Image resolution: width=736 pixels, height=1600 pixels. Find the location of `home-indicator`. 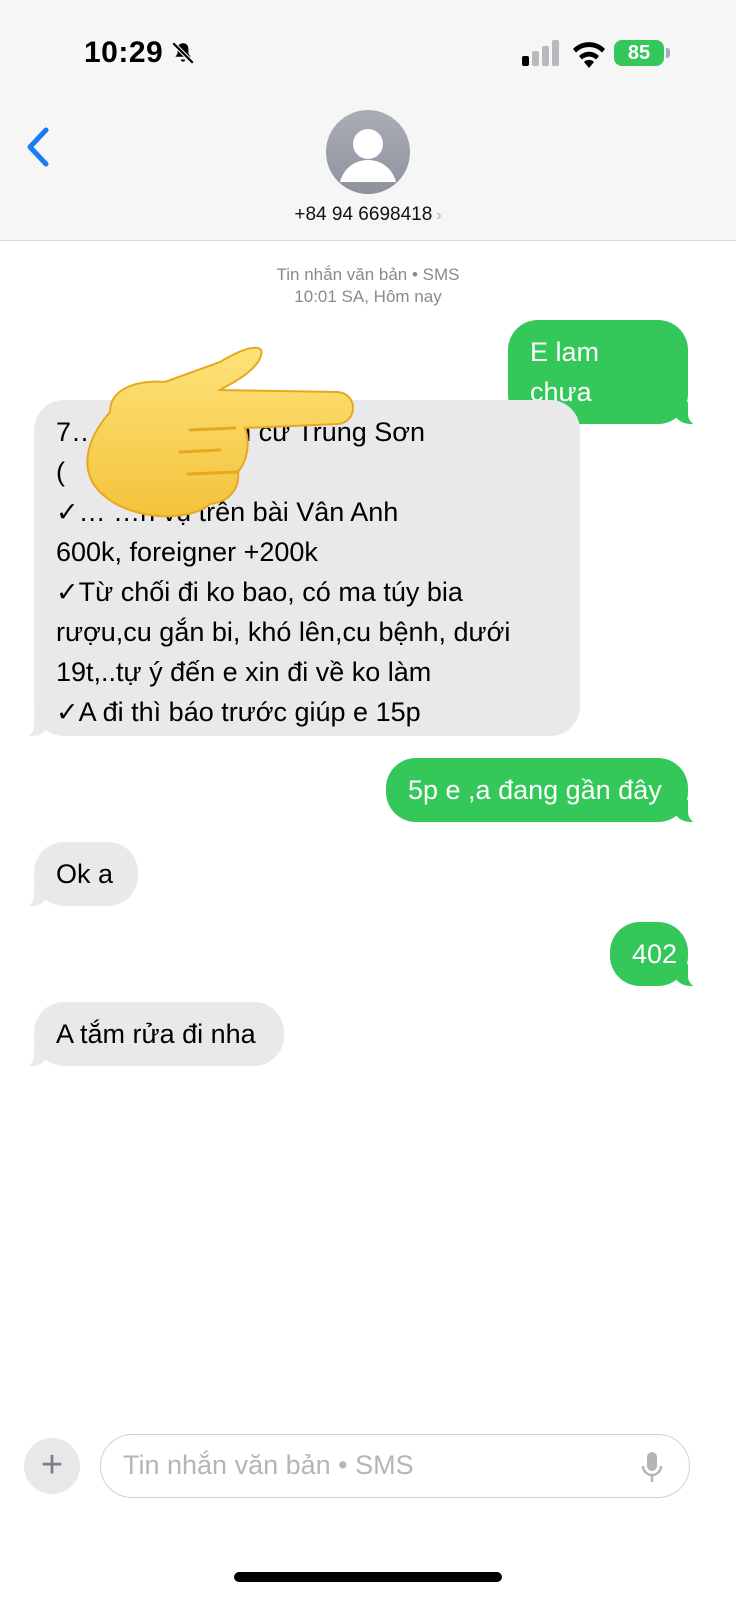

home-indicator is located at coordinates (368, 1577).